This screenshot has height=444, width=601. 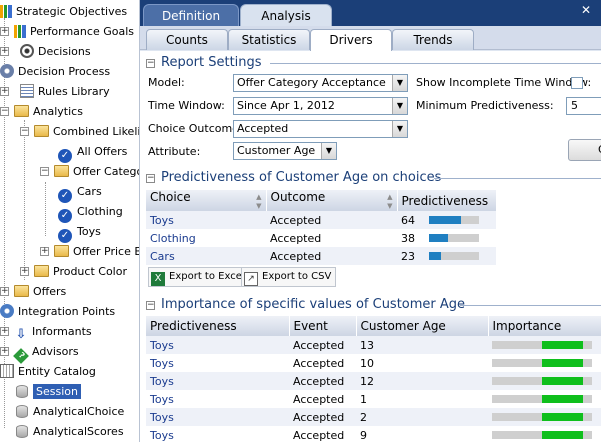 What do you see at coordinates (320, 83) in the screenshot?
I see `model-select: Offer Category Acceptance ▼` at bounding box center [320, 83].